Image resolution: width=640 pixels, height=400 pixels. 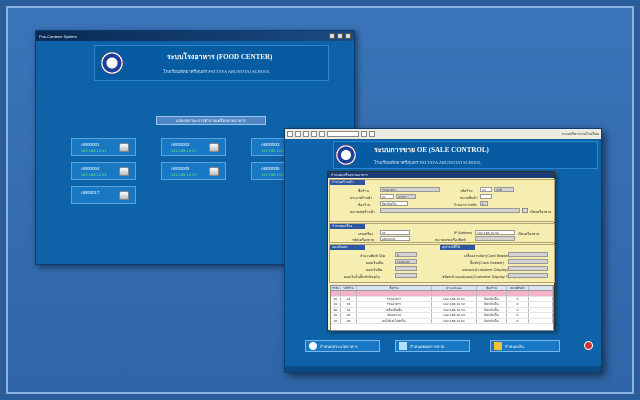 I want to click on name-label: ชื่อร้าน, so click(x=363, y=191).